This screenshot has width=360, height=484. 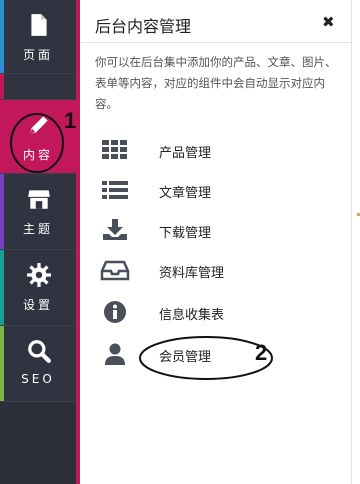 What do you see at coordinates (216, 42) in the screenshot?
I see `divider` at bounding box center [216, 42].